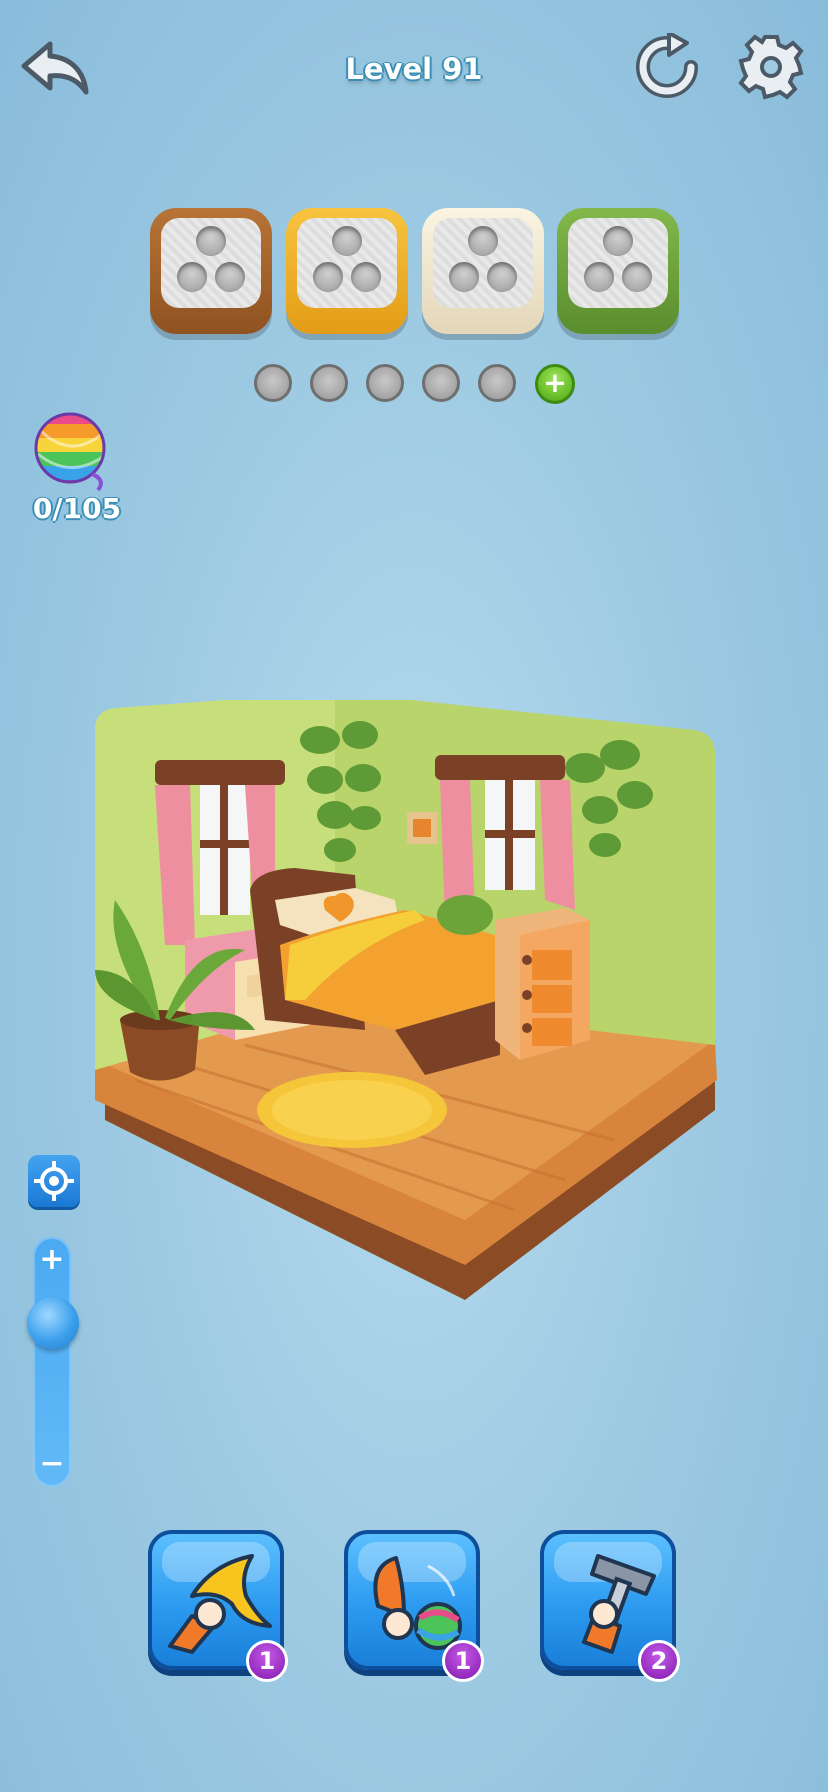  Describe the element at coordinates (218, 1606) in the screenshot. I see `boomerang-booster: 1` at that location.